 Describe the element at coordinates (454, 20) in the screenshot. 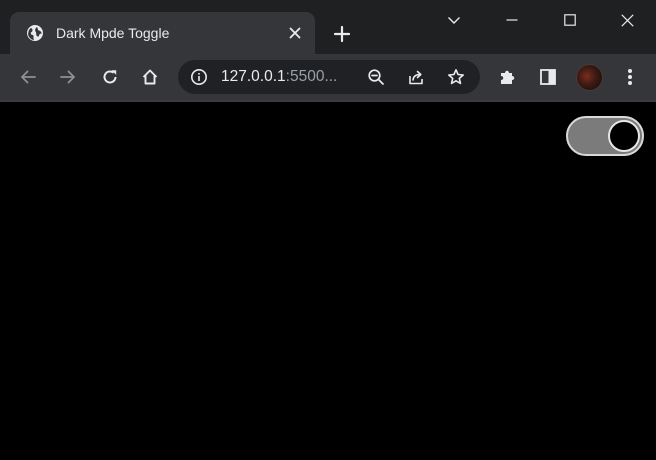

I see `chevron-down-icon` at that location.